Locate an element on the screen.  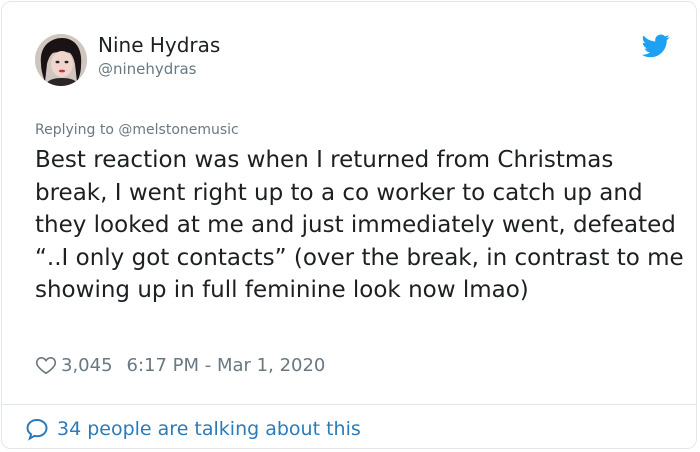
divider is located at coordinates (349, 404).